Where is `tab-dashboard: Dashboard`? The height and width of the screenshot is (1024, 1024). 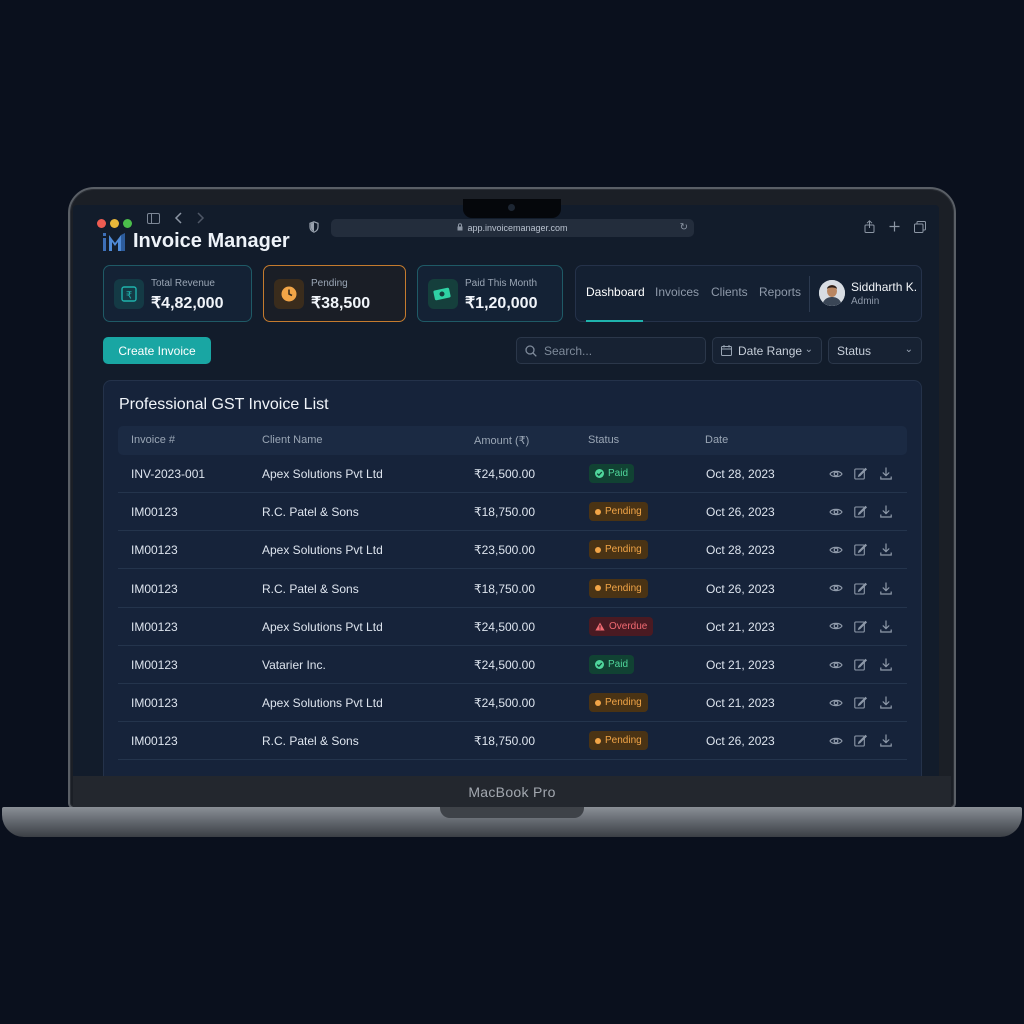 tab-dashboard: Dashboard is located at coordinates (615, 292).